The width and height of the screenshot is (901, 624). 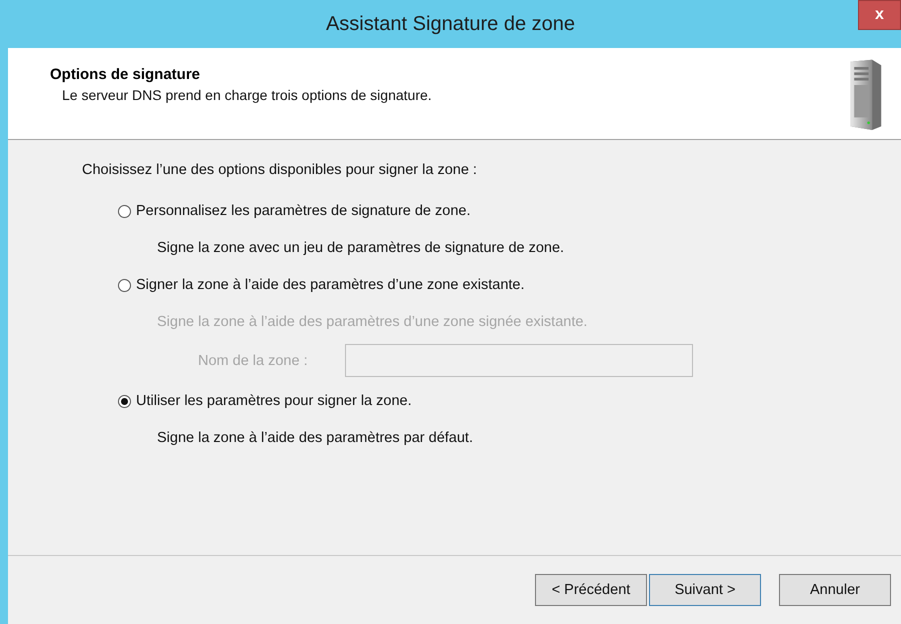 I want to click on field-label: Nom de la zone :, so click(x=253, y=360).